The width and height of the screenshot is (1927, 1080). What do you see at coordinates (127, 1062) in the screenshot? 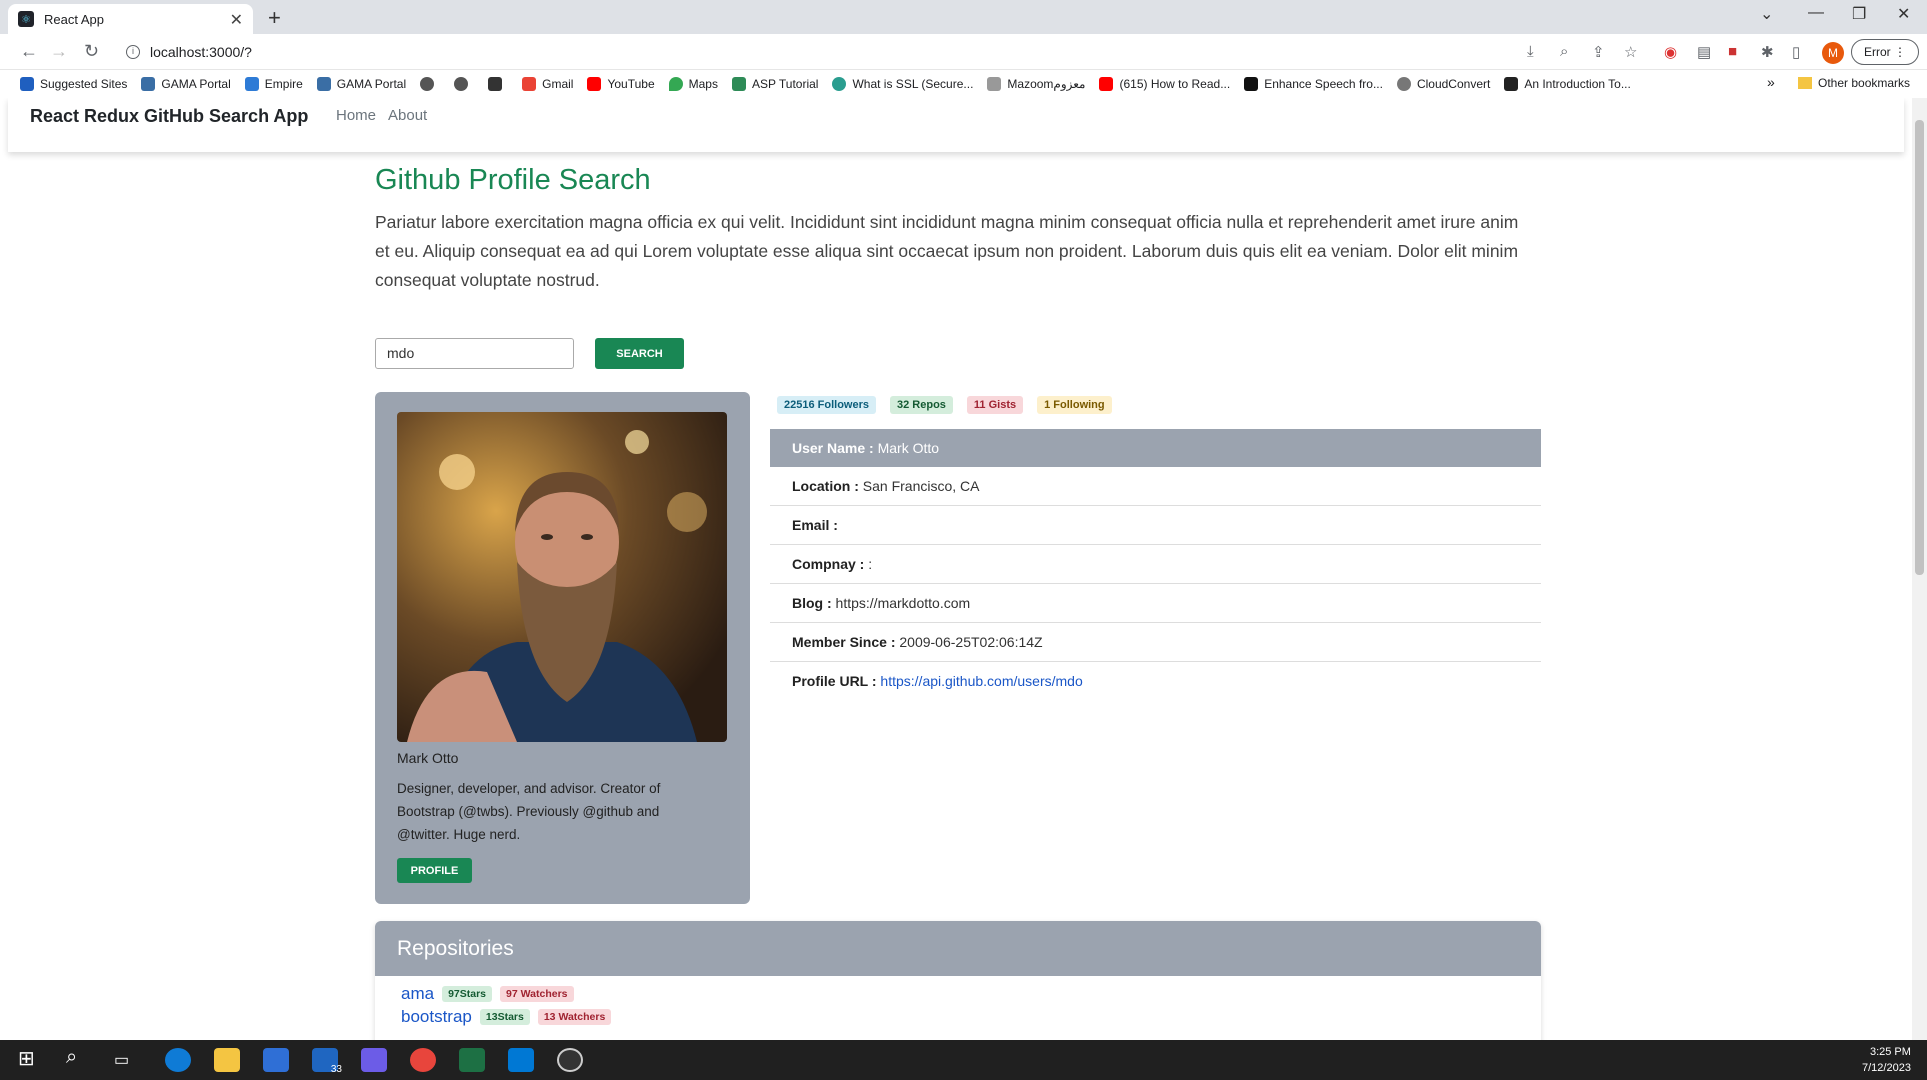
I see `task-view-icon: ▭` at bounding box center [127, 1062].